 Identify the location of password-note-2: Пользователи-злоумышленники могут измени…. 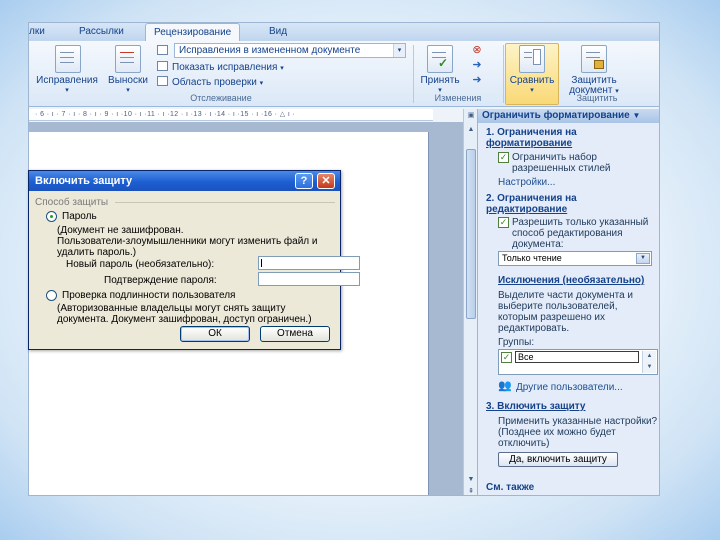
(187, 241).